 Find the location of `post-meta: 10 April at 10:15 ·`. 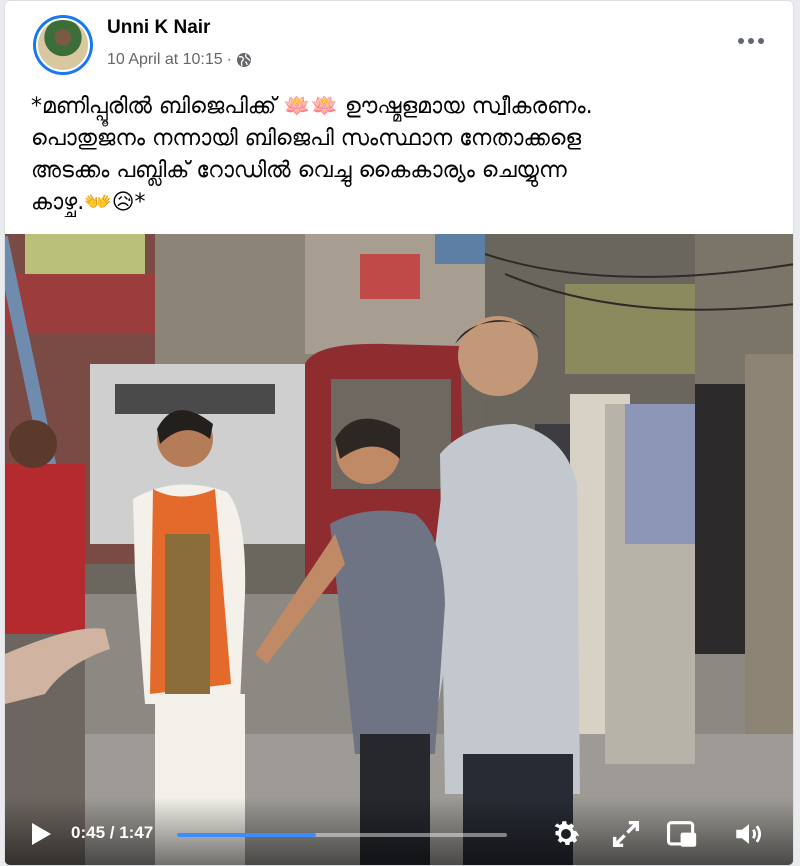

post-meta: 10 April at 10:15 · is located at coordinates (179, 60).